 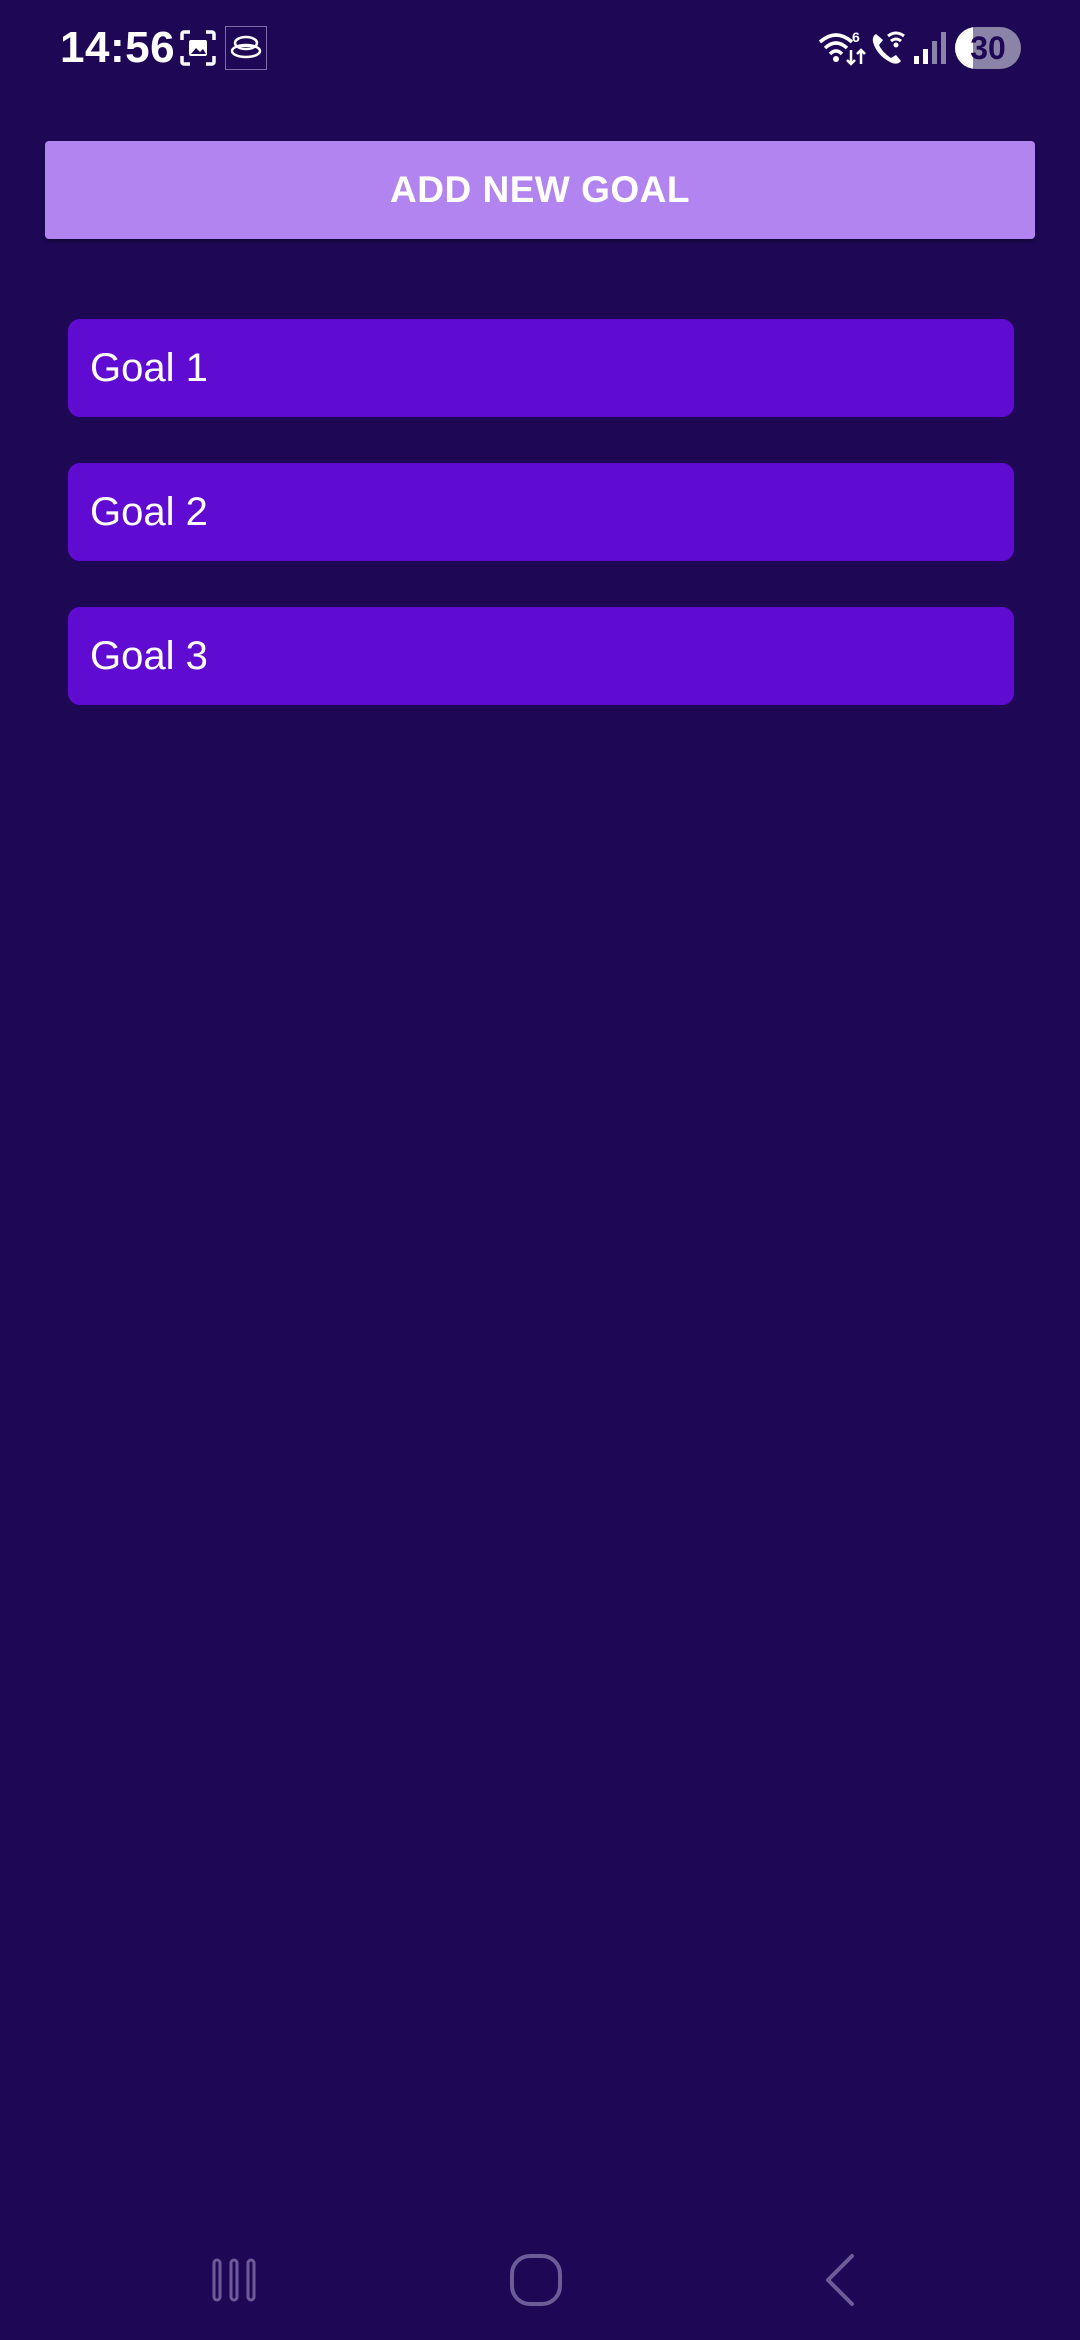 What do you see at coordinates (856, 37) in the screenshot?
I see `svg-text: 6` at bounding box center [856, 37].